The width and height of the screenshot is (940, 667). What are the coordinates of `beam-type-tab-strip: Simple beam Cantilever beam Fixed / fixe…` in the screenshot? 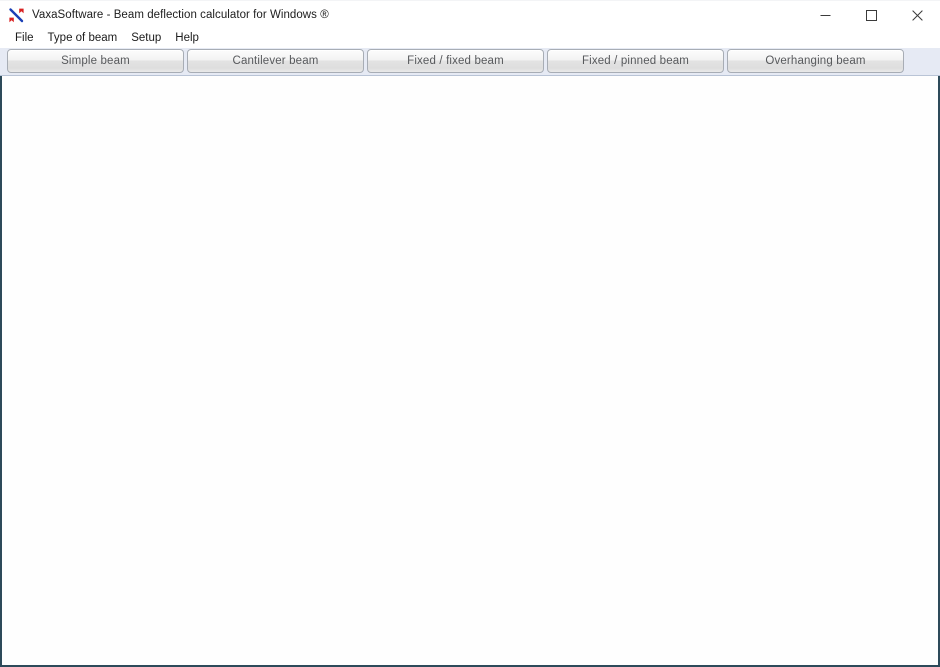 It's located at (470, 62).